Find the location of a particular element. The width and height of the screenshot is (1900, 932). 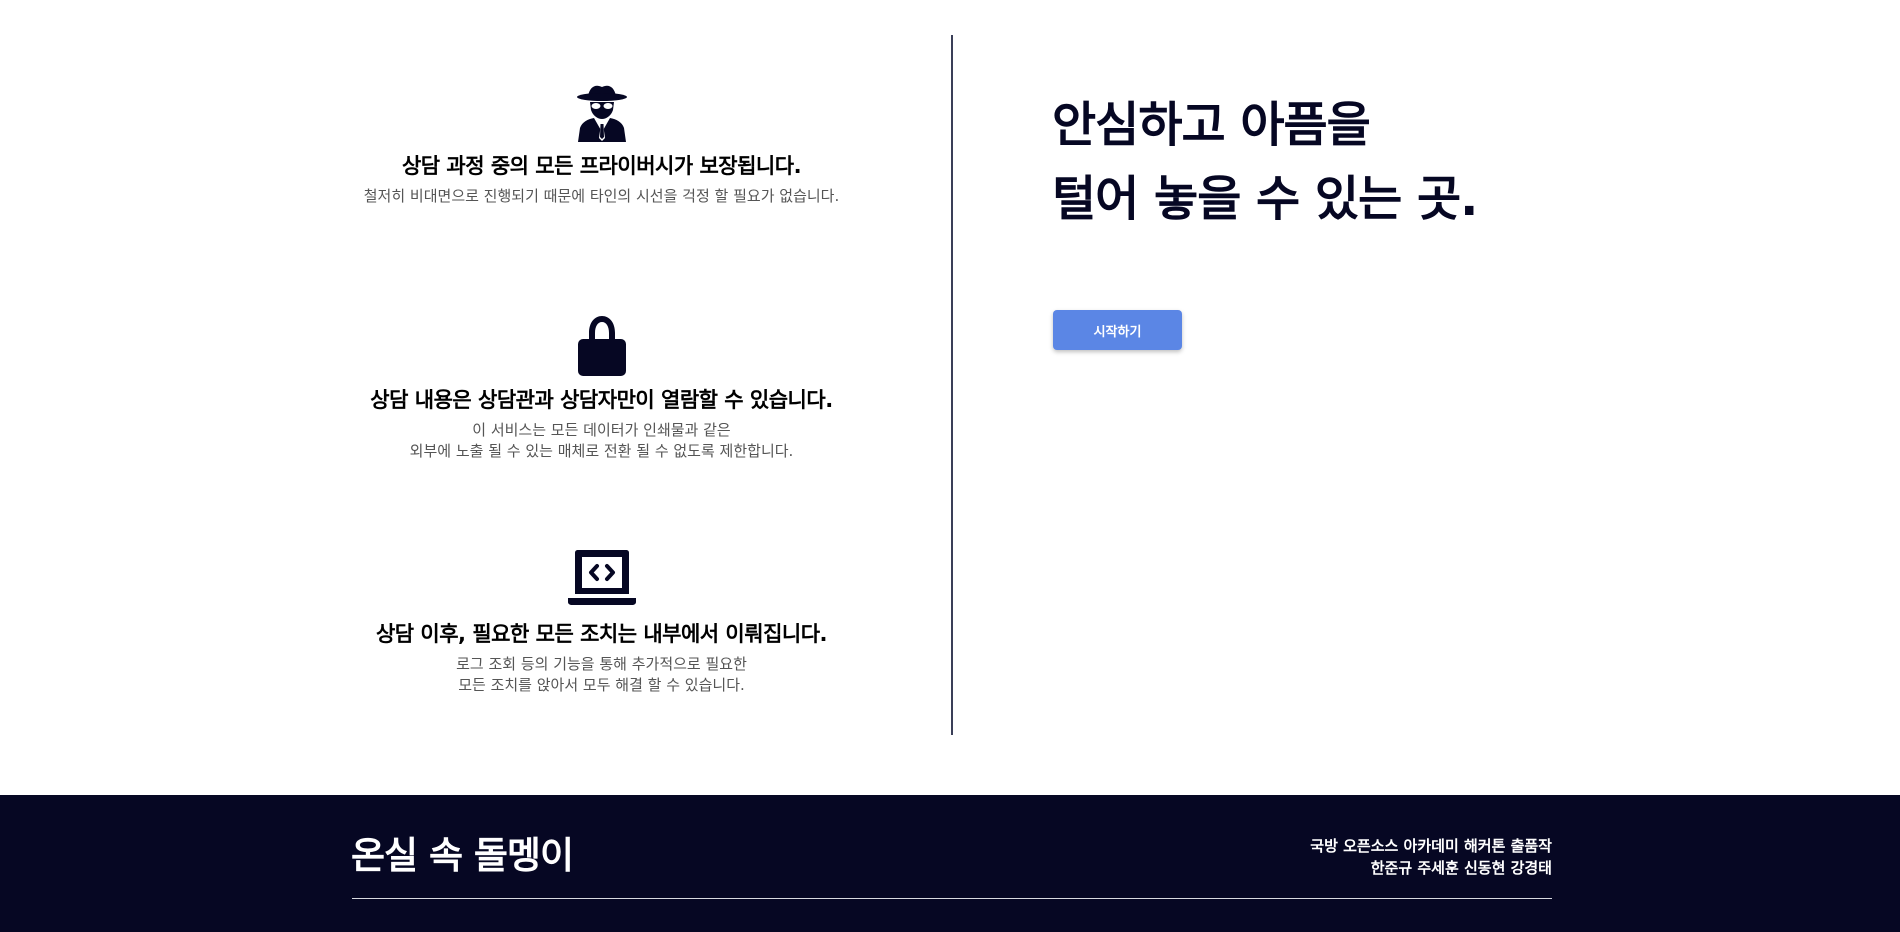

feature-description-line: 외부에 노출 될 수 있는 매체로 전환 될 수 없도록 제한합니다. is located at coordinates (601, 451).